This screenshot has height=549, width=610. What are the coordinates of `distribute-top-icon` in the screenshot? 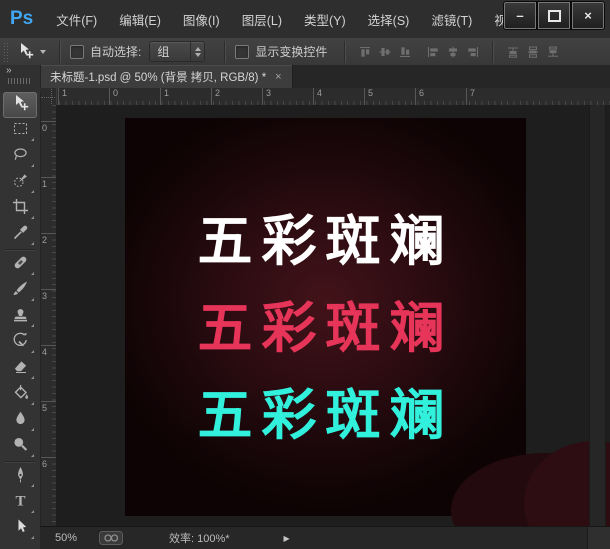 It's located at (513, 52).